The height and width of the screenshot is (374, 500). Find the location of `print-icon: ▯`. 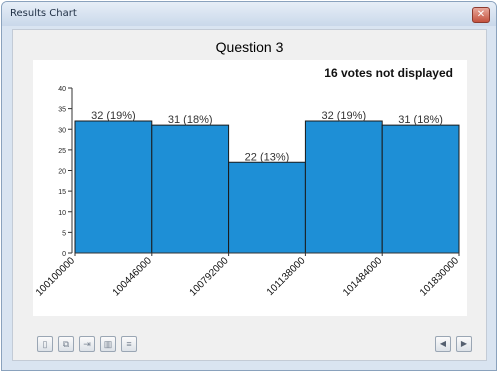

print-icon: ▯ is located at coordinates (45, 344).